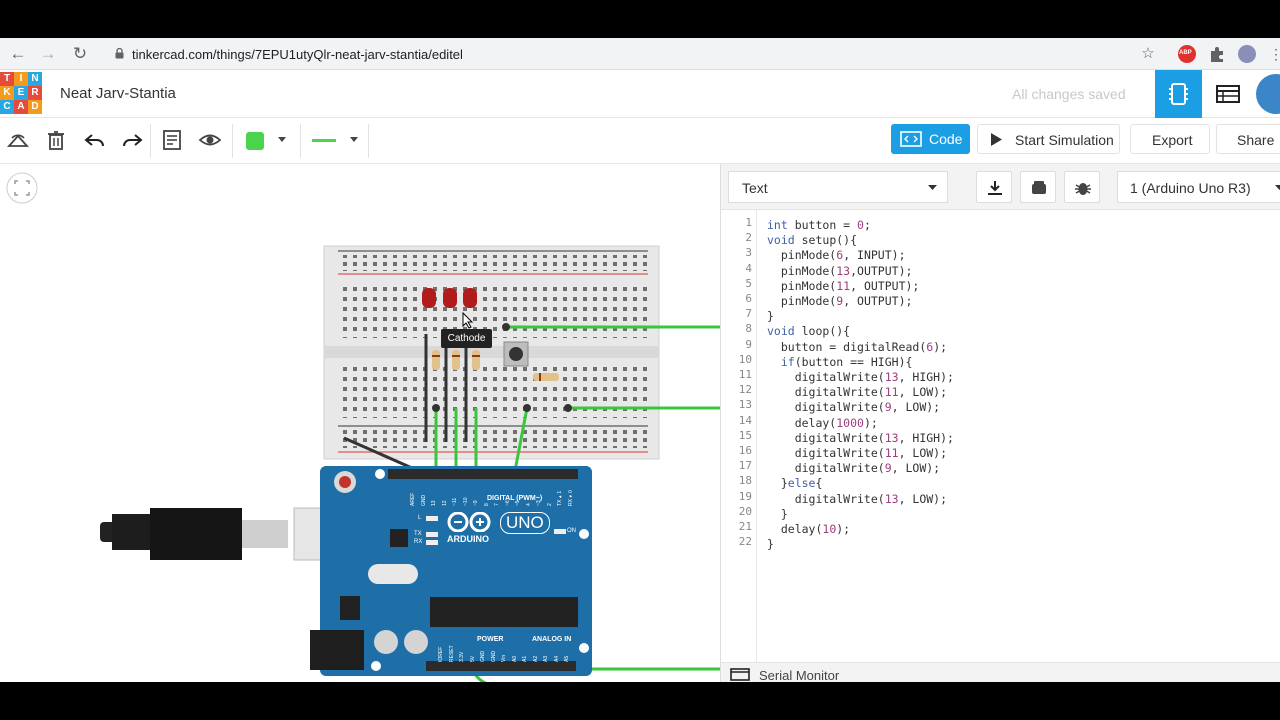 The image size is (1280, 720). I want to click on library-box-icon, so click(1039, 187).